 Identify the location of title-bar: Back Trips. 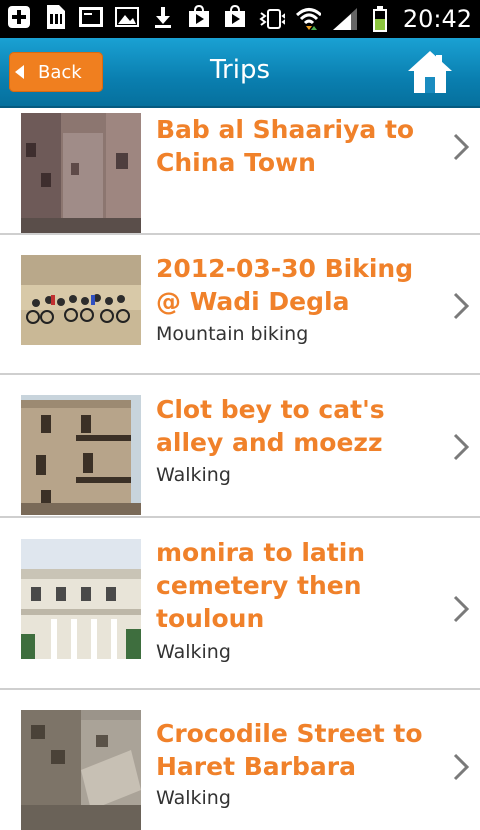
(240, 73).